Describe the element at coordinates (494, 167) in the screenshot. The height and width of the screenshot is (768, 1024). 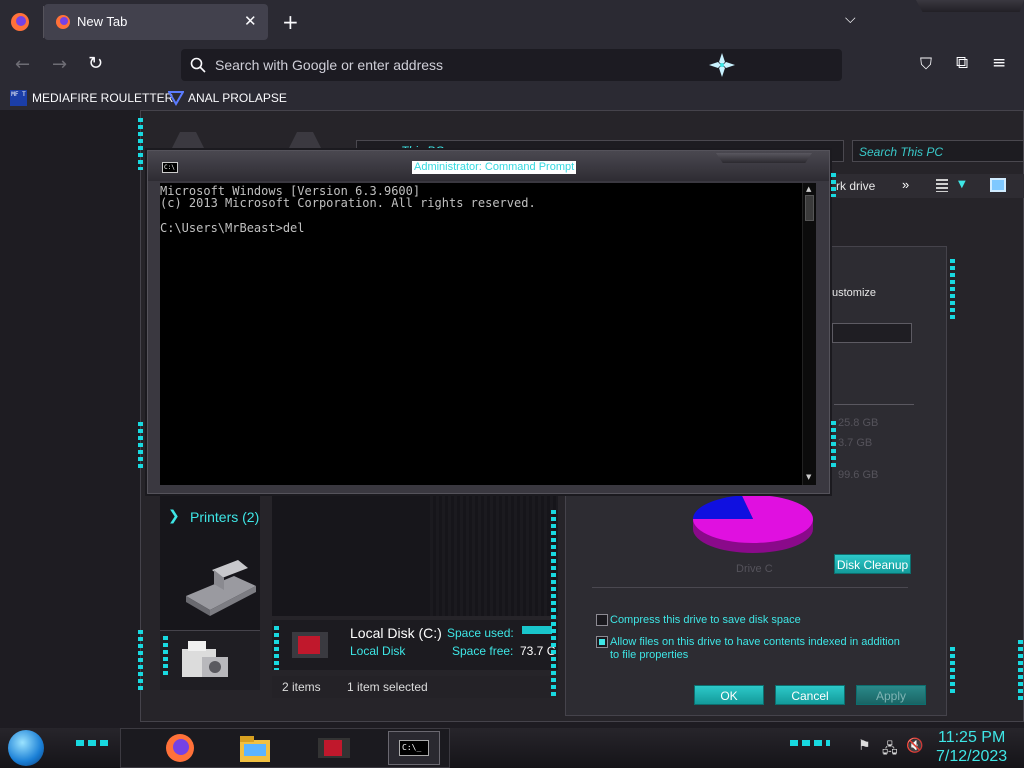
I see `cmd-window-title: Administrator: Command Prompt` at that location.